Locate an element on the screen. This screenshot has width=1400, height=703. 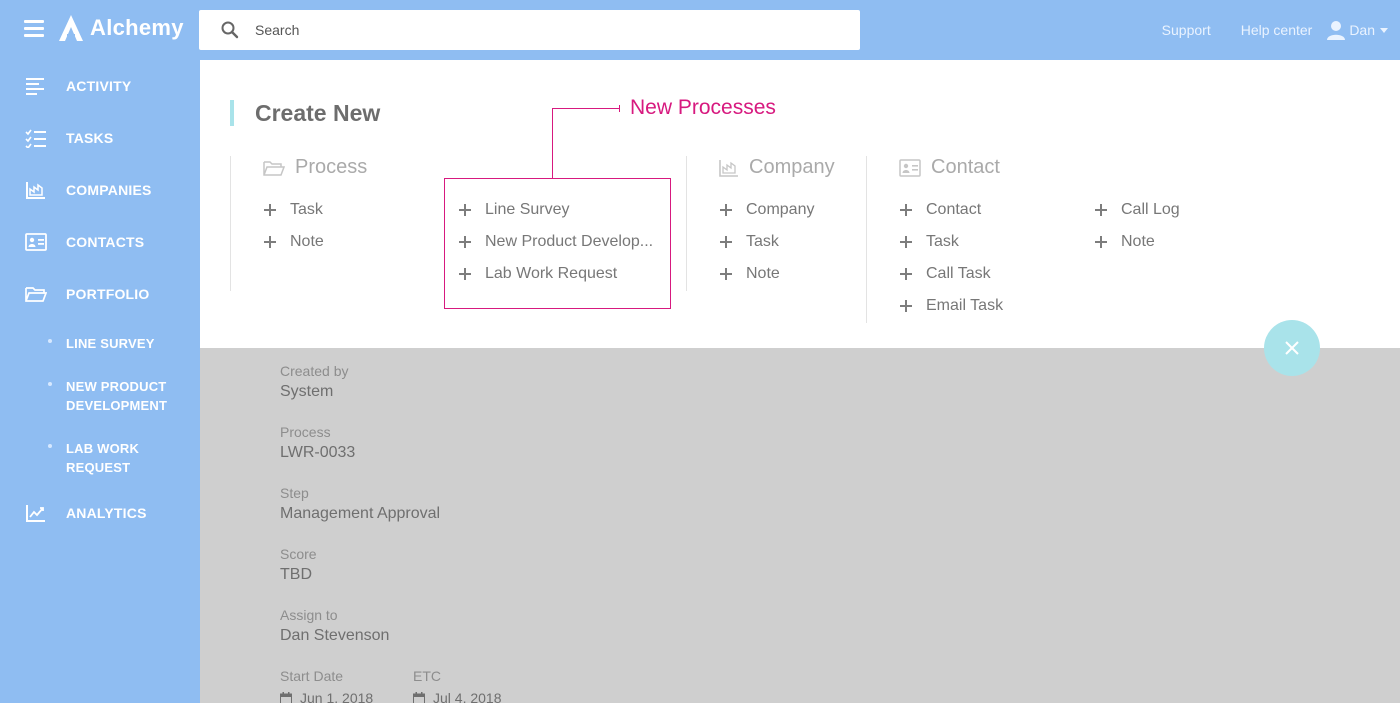
sidebar-subitem-label: NEW PRODUCT DEVELOPMENT is located at coordinates (117, 396).